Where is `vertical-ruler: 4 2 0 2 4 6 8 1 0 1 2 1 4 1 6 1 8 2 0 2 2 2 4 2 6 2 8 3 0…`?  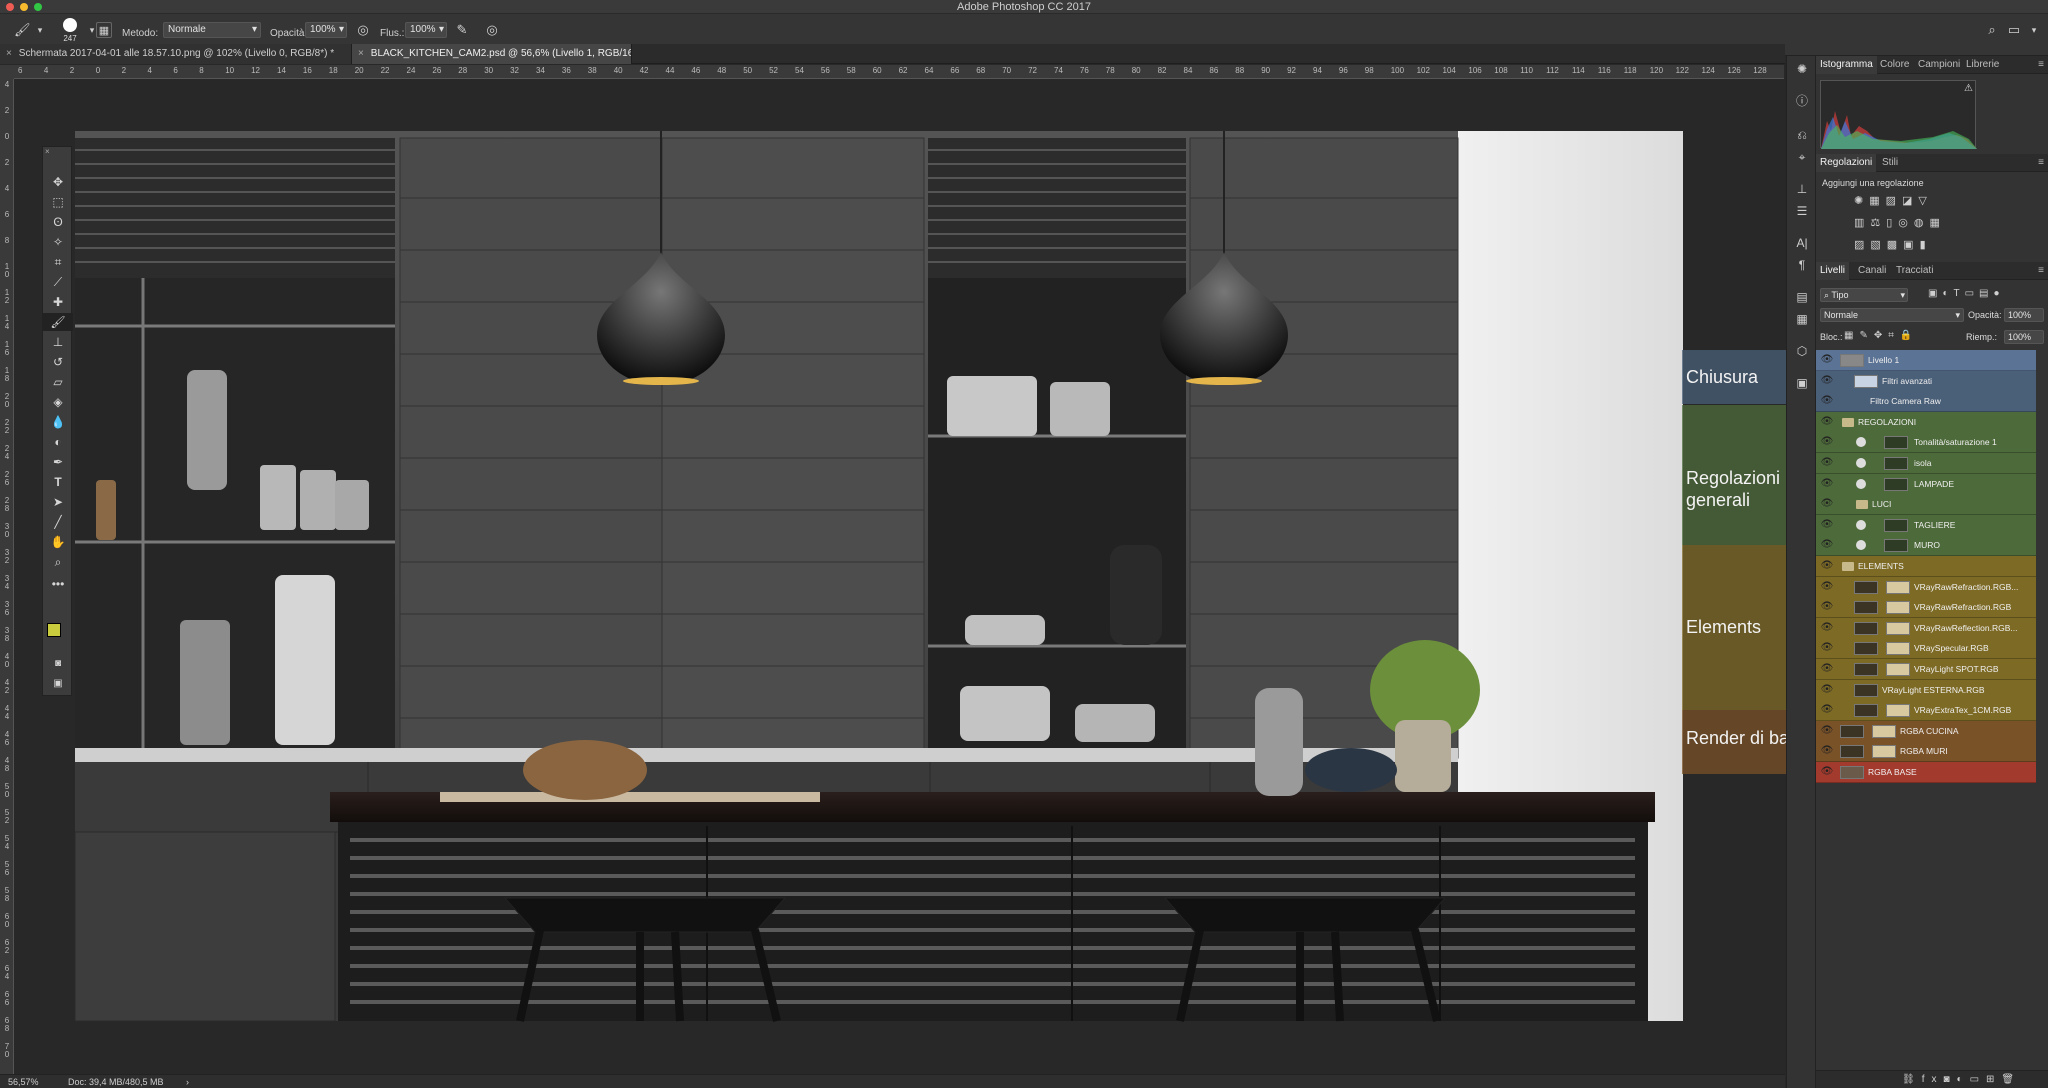 vertical-ruler: 4 2 0 2 4 6 8 1 0 1 2 1 4 1 6 1 8 2 0 2 2 2 4 2 6 2 8 3 0… is located at coordinates (7, 576).